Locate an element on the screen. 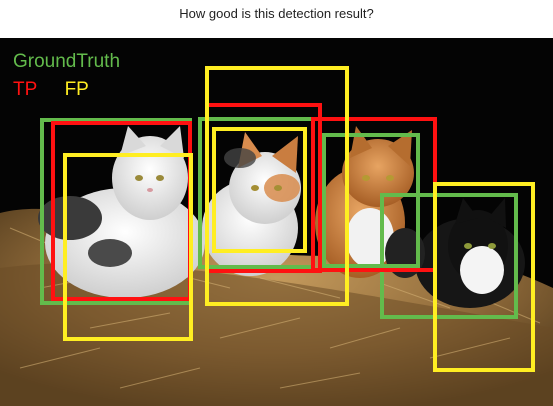 This screenshot has height=406, width=553. legend-groundtruth-label: GroundTruth is located at coordinates (67, 61).